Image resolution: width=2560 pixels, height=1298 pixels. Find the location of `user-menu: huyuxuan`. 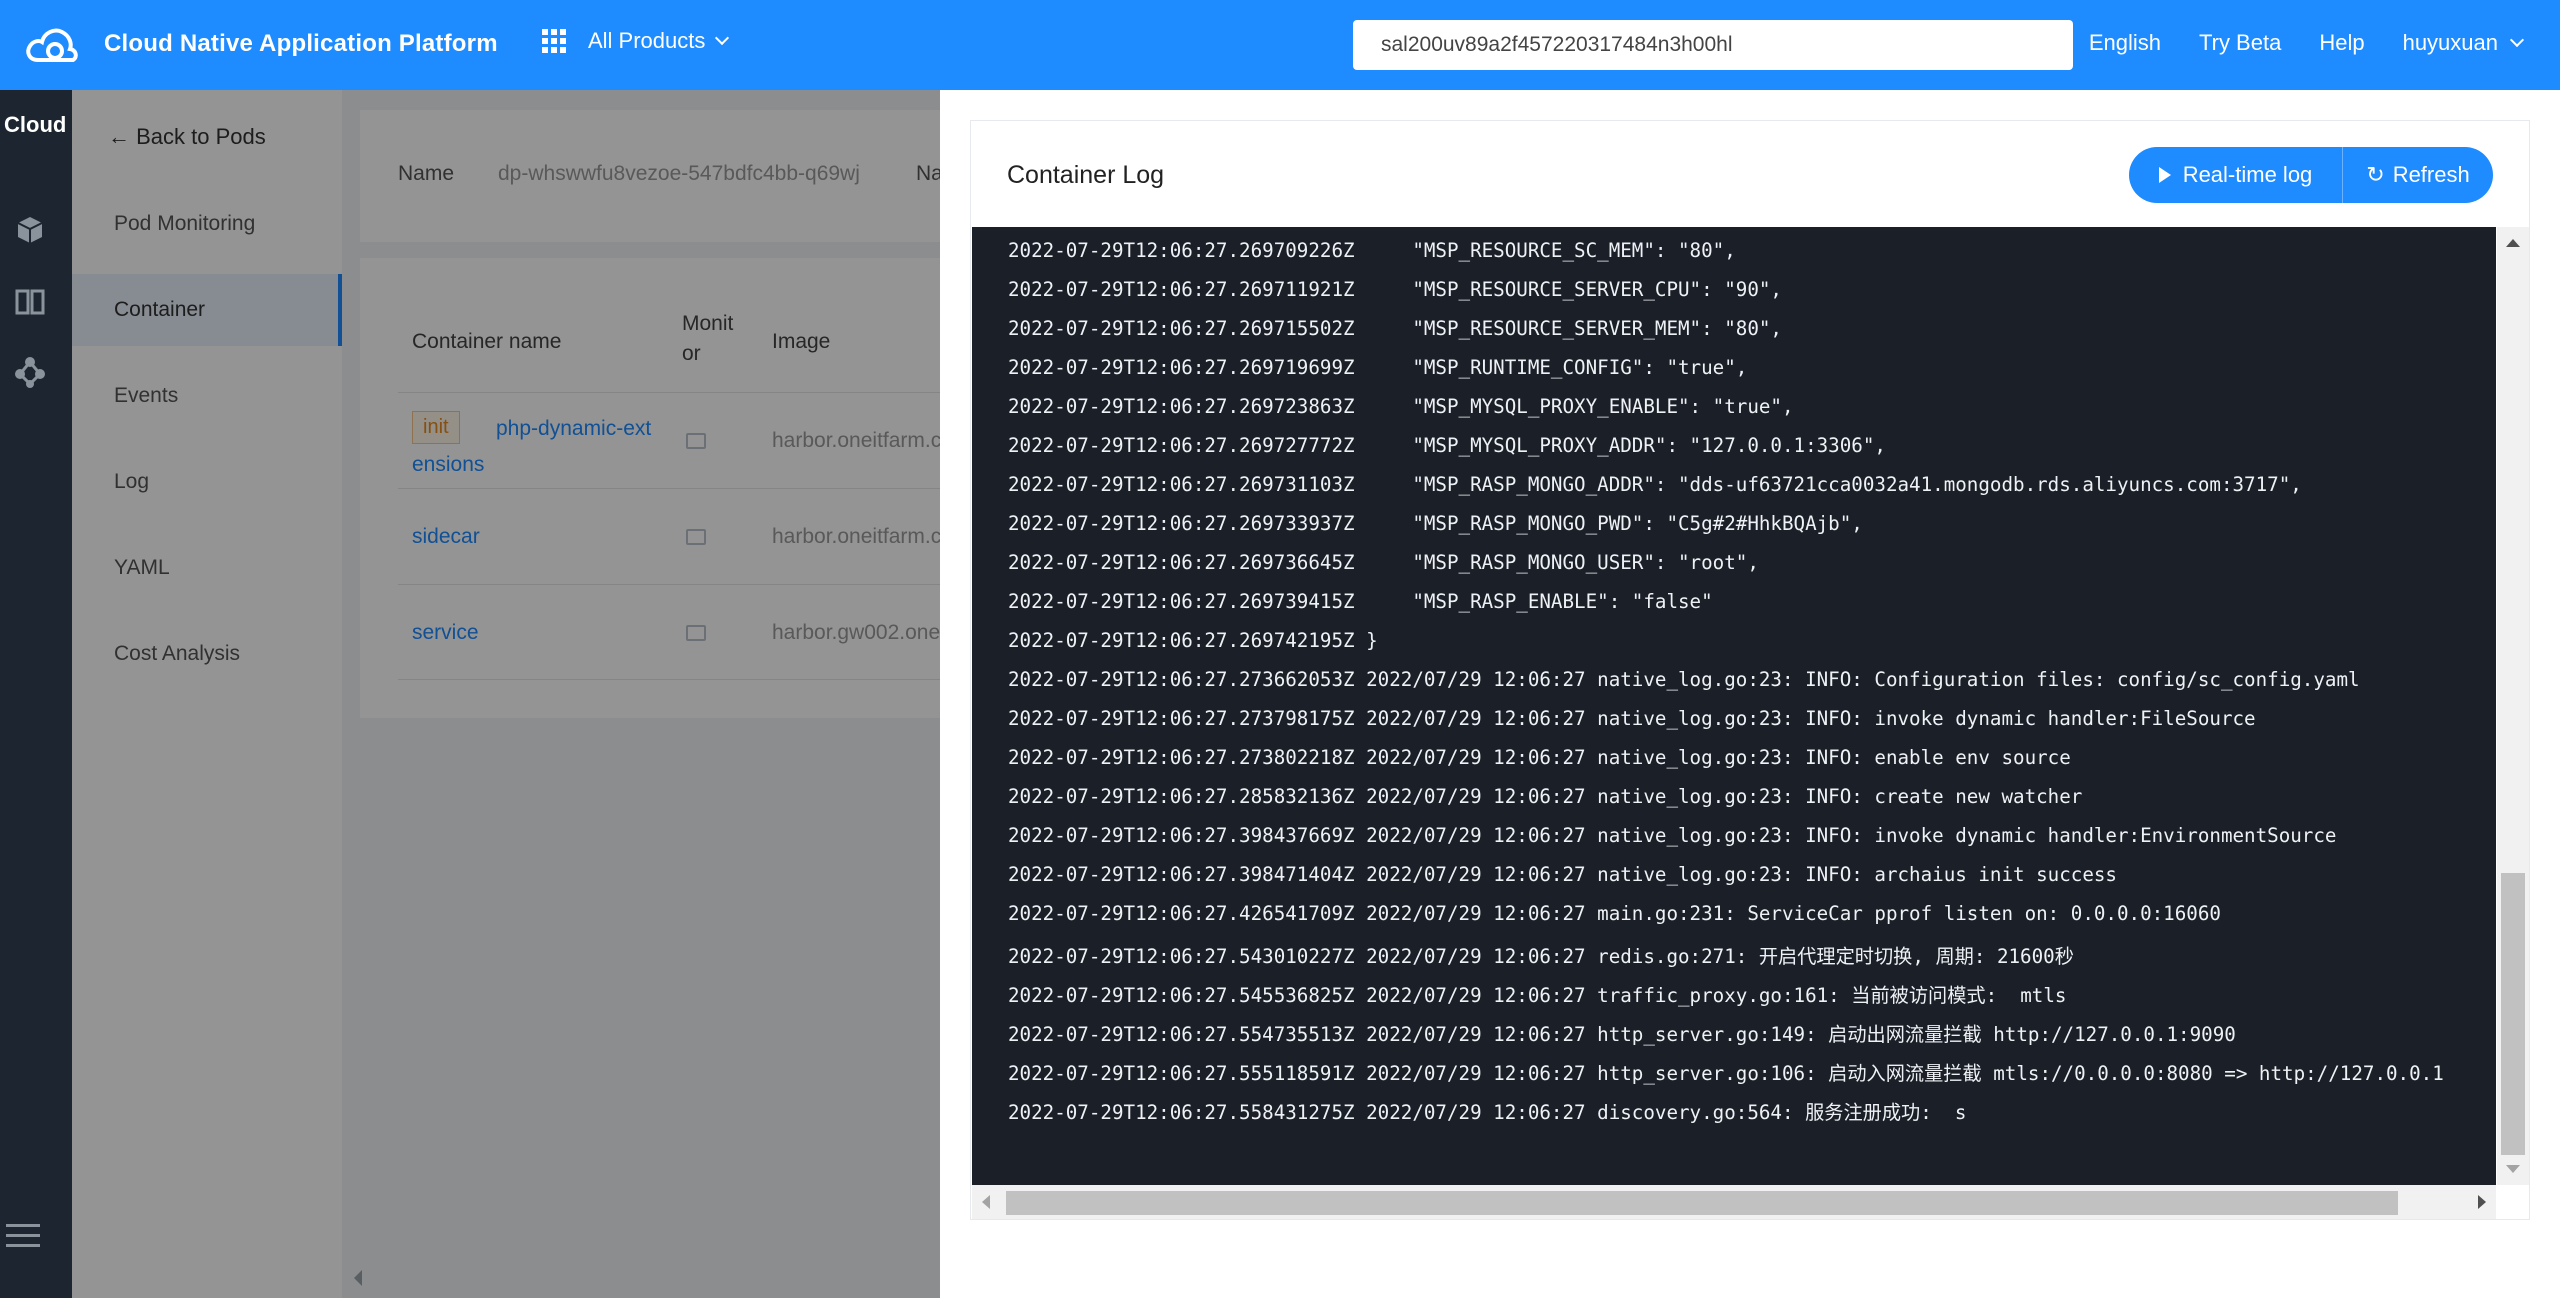

user-menu: huyuxuan is located at coordinates (2450, 43).